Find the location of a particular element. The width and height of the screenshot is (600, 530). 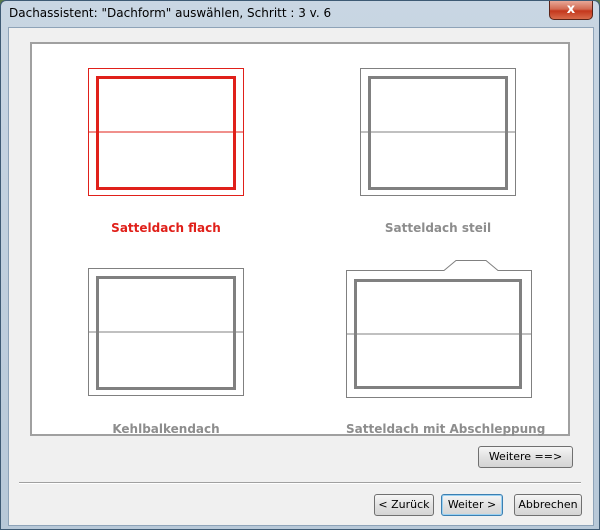

roof-option-satteldach-mit-abschleppung: Satteldach mit Abschleppung is located at coordinates (446, 349).